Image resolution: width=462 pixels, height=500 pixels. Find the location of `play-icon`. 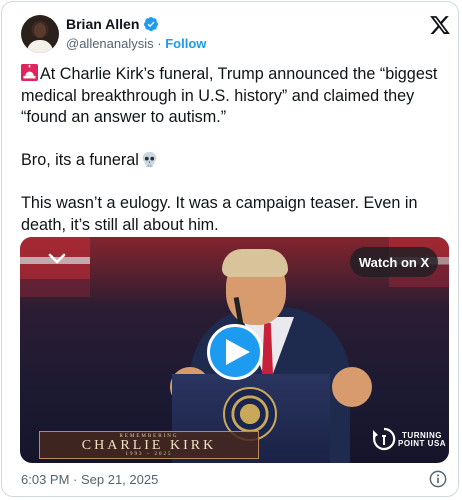

play-icon is located at coordinates (237, 352).